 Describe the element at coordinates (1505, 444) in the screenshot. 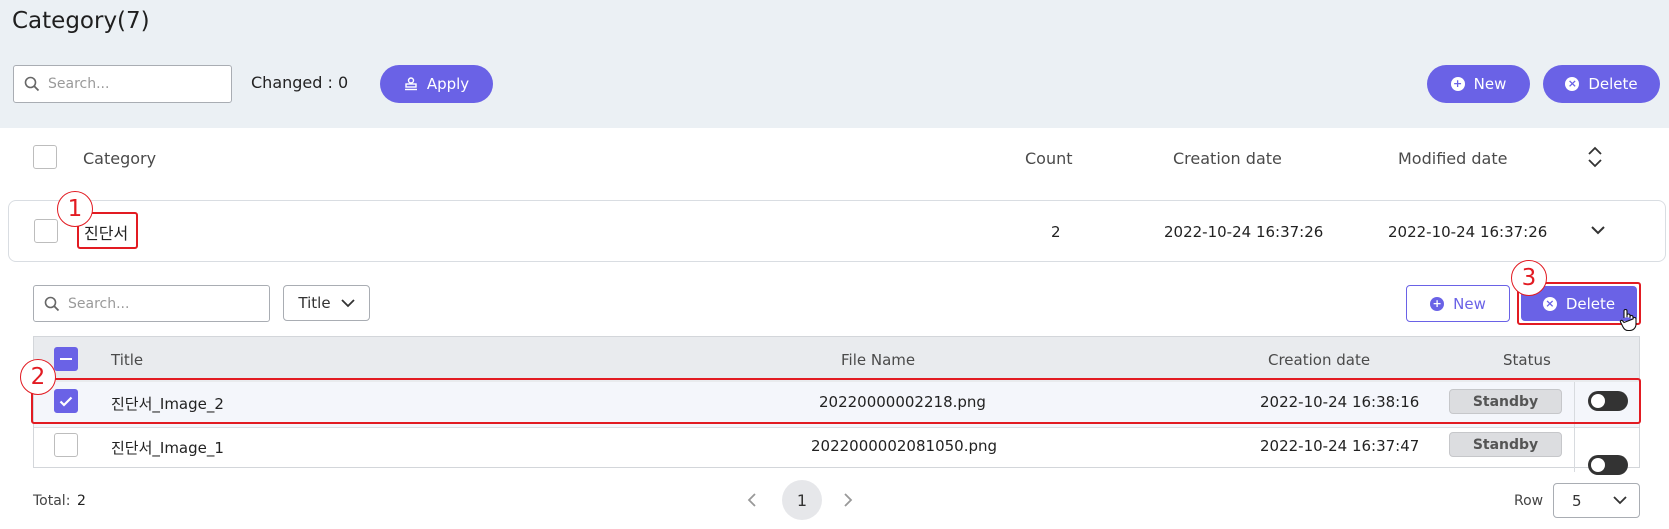

I see `status-badge: Standby` at that location.